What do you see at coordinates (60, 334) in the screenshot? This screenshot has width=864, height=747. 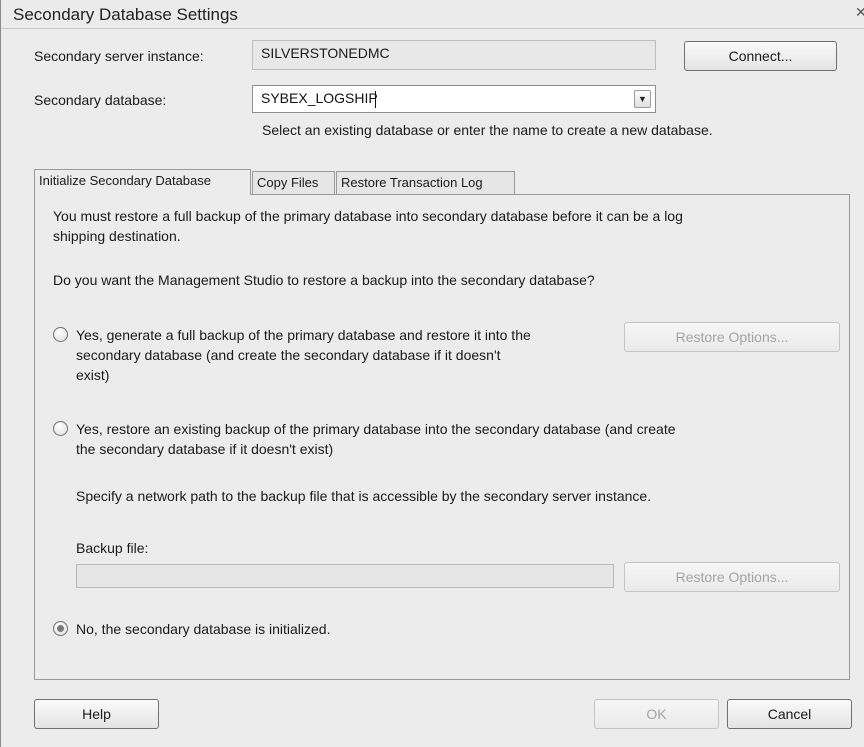 I see `radio-generate-full-backup` at bounding box center [60, 334].